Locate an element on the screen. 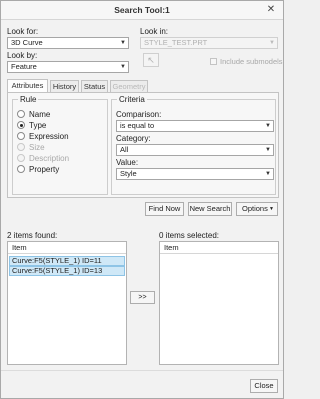 This screenshot has width=320, height=399. rule-description-label: Description is located at coordinates (49, 158).